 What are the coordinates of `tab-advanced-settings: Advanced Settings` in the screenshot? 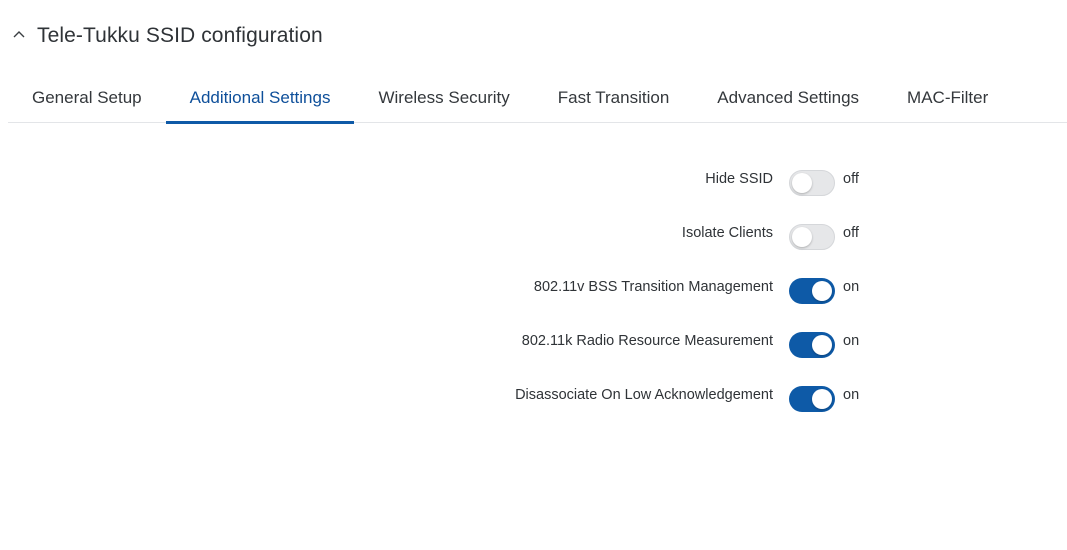 It's located at (788, 99).